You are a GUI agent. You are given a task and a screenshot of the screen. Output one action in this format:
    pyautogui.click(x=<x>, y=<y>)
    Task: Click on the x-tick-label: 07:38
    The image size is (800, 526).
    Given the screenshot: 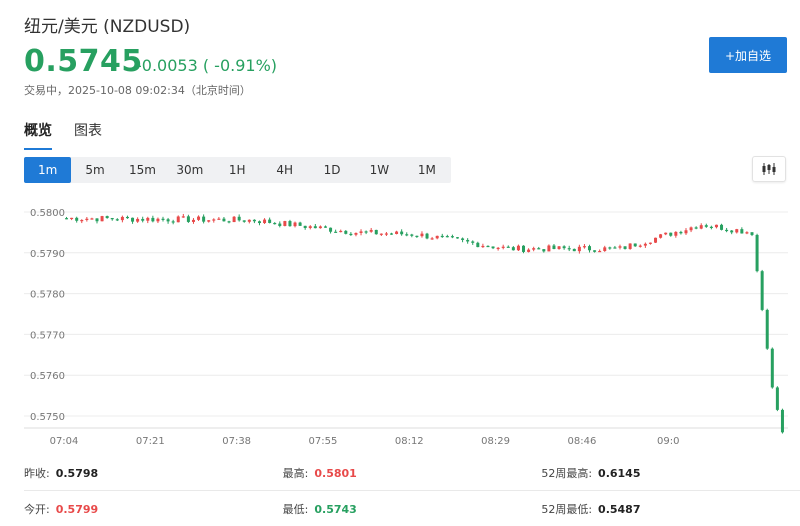 What is the action you would take?
    pyautogui.click(x=236, y=441)
    